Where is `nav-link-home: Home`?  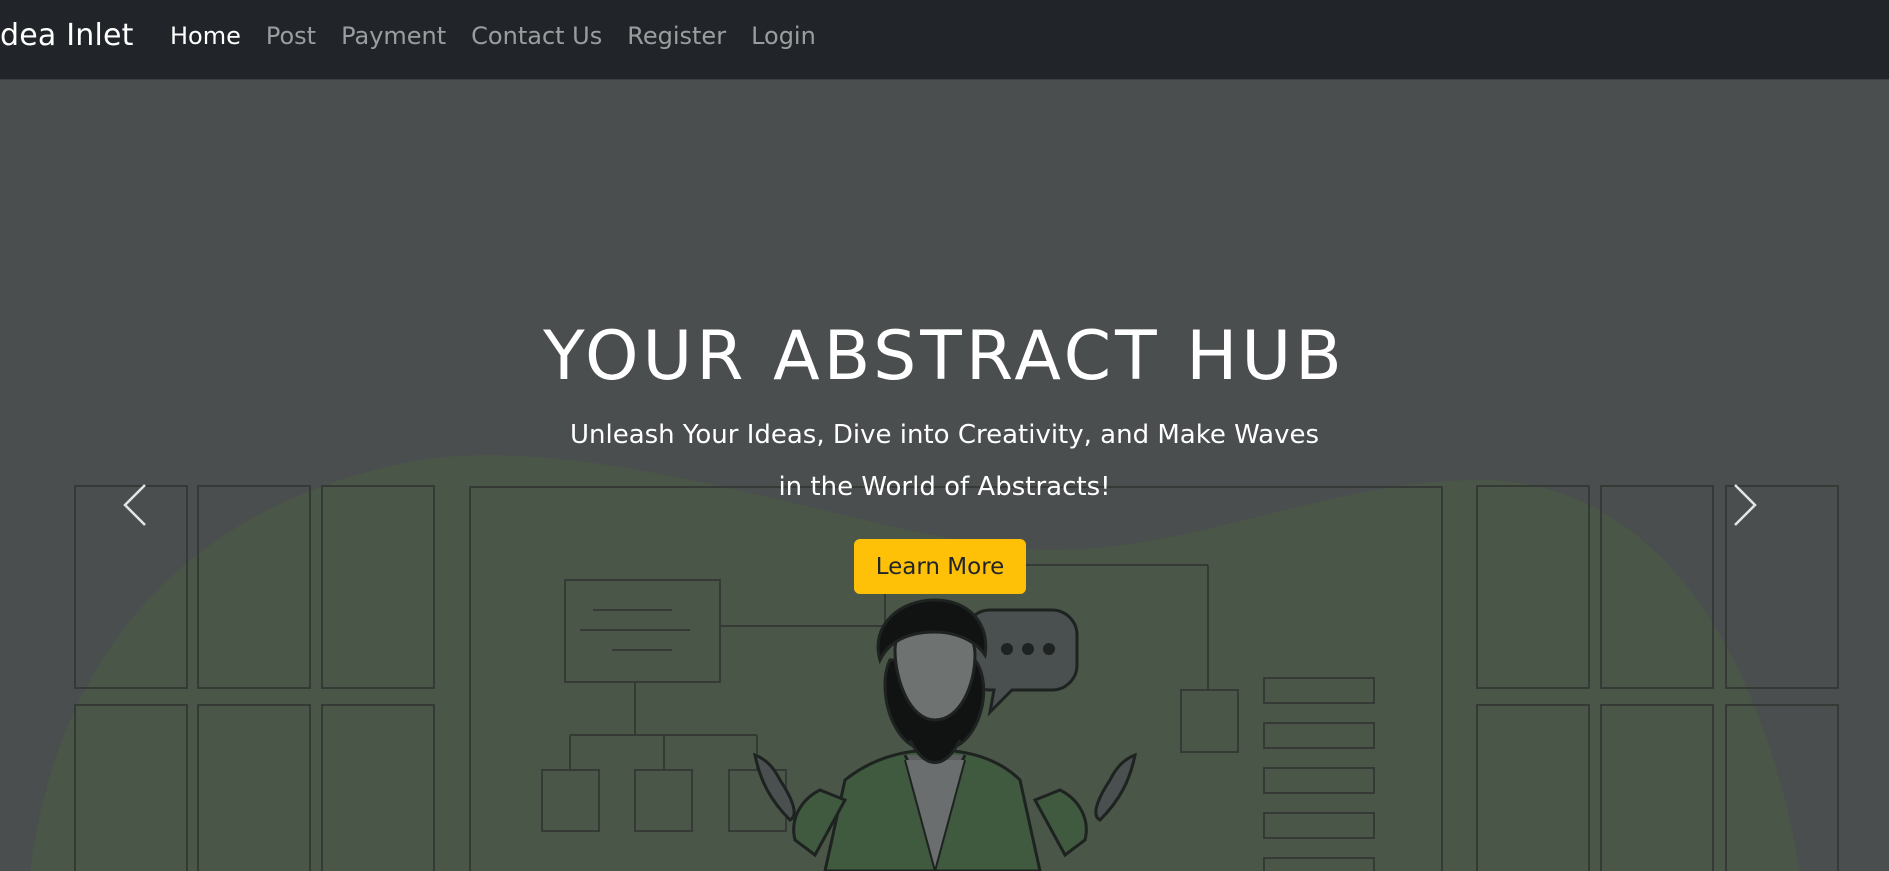 nav-link-home: Home is located at coordinates (205, 36).